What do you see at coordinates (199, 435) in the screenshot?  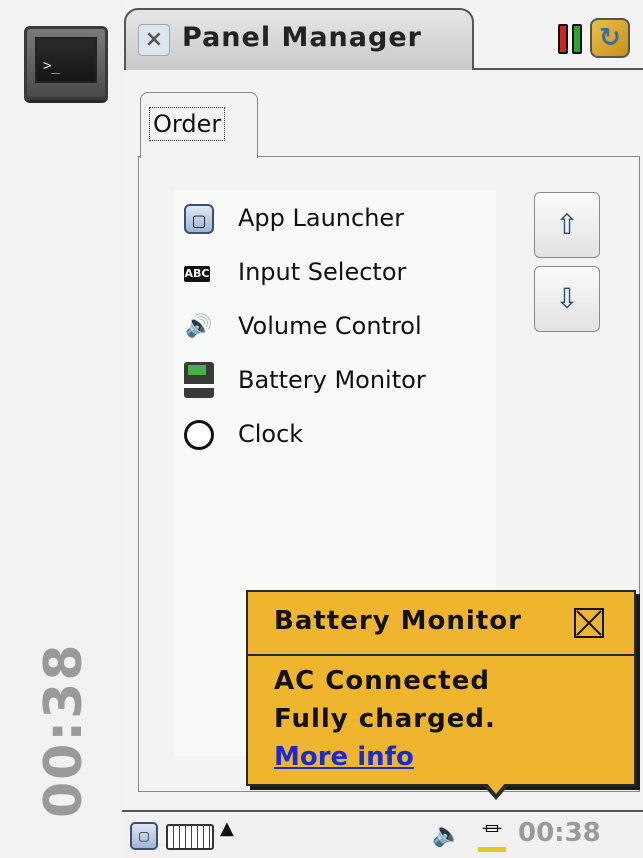 I see `clock-icon` at bounding box center [199, 435].